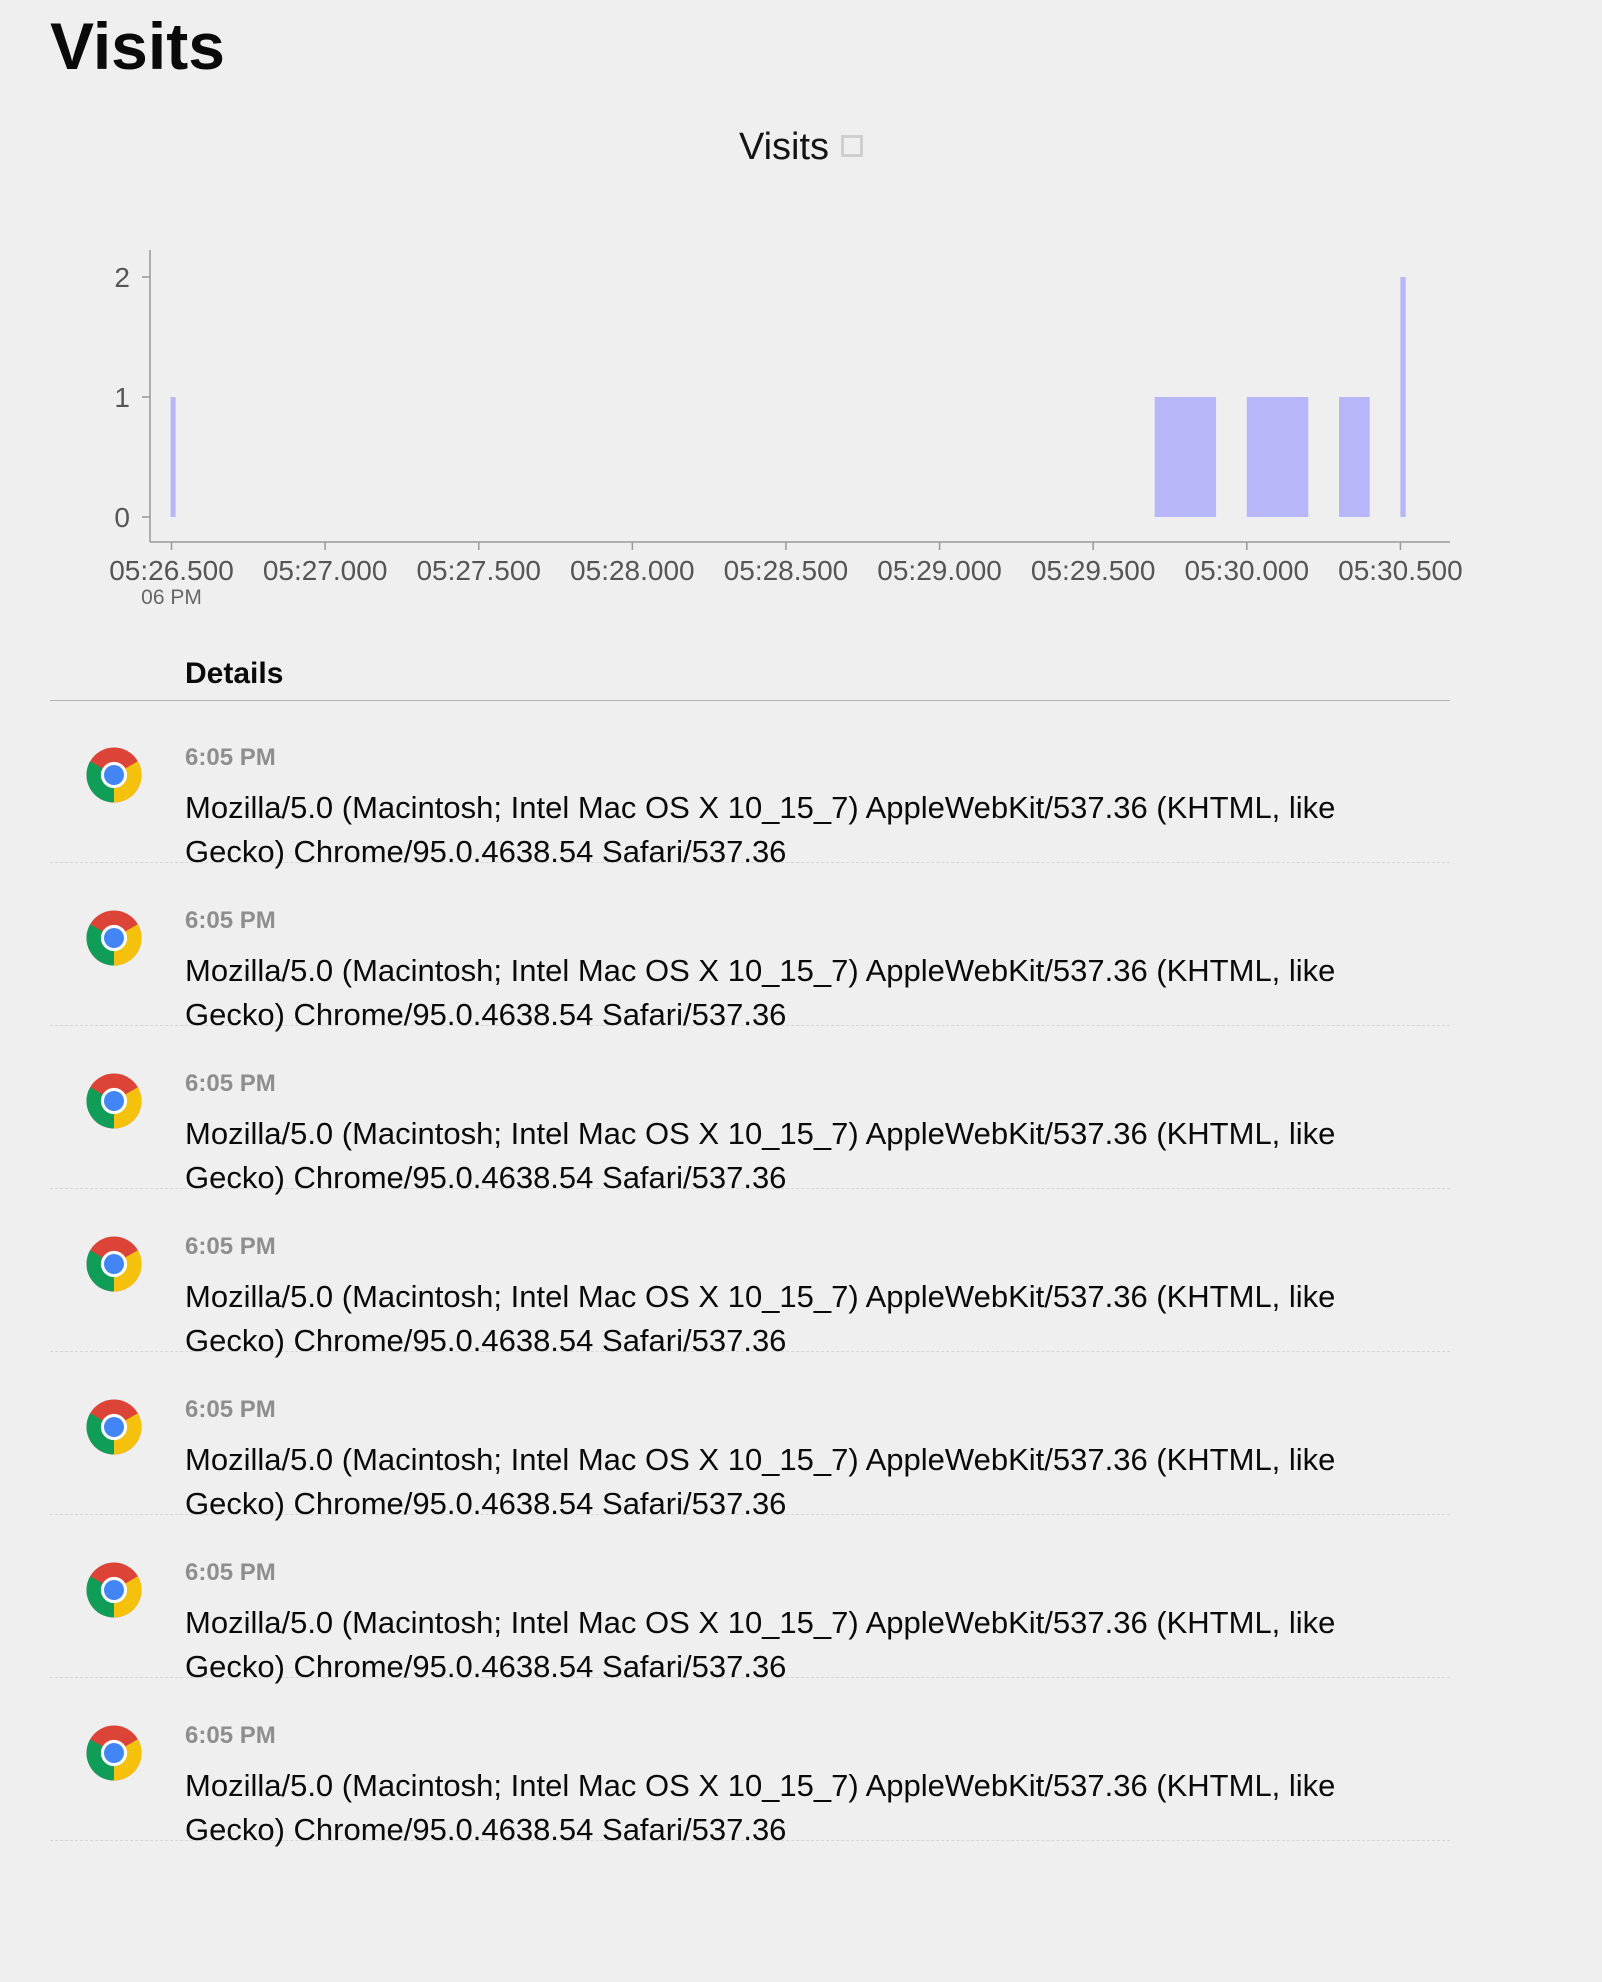 The width and height of the screenshot is (1602, 1982). Describe the element at coordinates (939, 570) in the screenshot. I see `x-tick-label: 05:29.000` at that location.